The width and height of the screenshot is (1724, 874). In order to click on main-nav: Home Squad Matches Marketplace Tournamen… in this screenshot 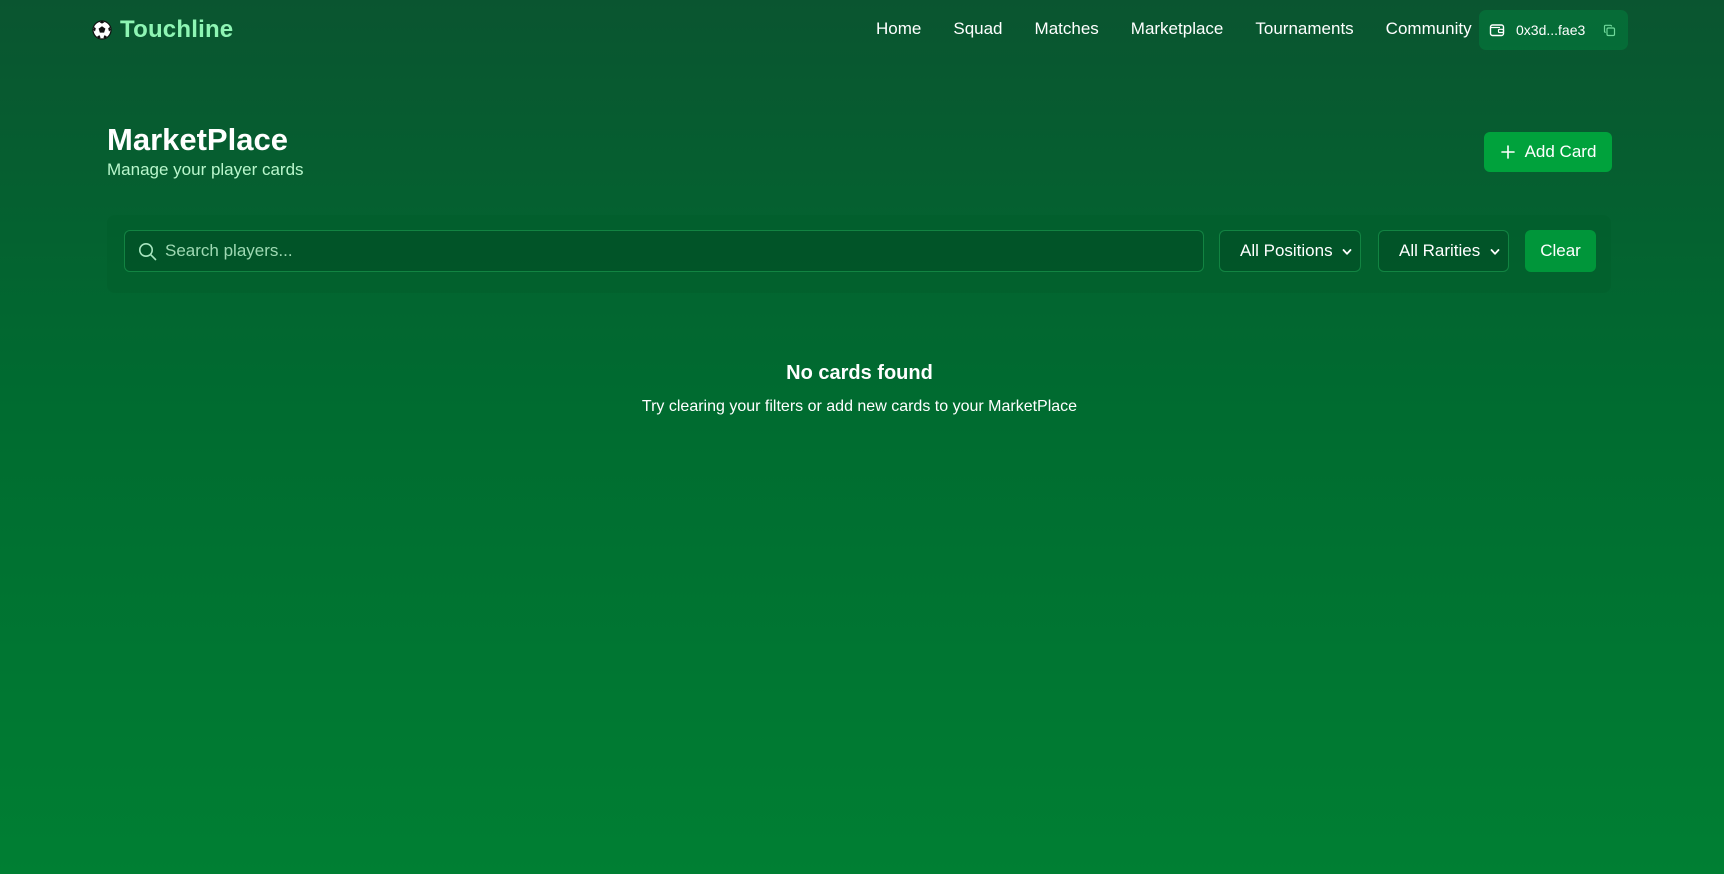, I will do `click(1190, 29)`.